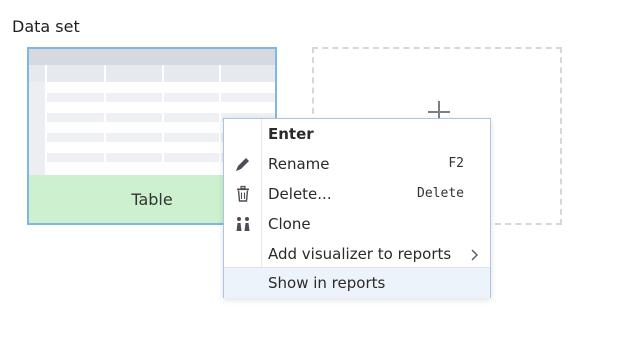 The height and width of the screenshot is (346, 635). What do you see at coordinates (357, 224) in the screenshot?
I see `menu-item-clone: Clone` at bounding box center [357, 224].